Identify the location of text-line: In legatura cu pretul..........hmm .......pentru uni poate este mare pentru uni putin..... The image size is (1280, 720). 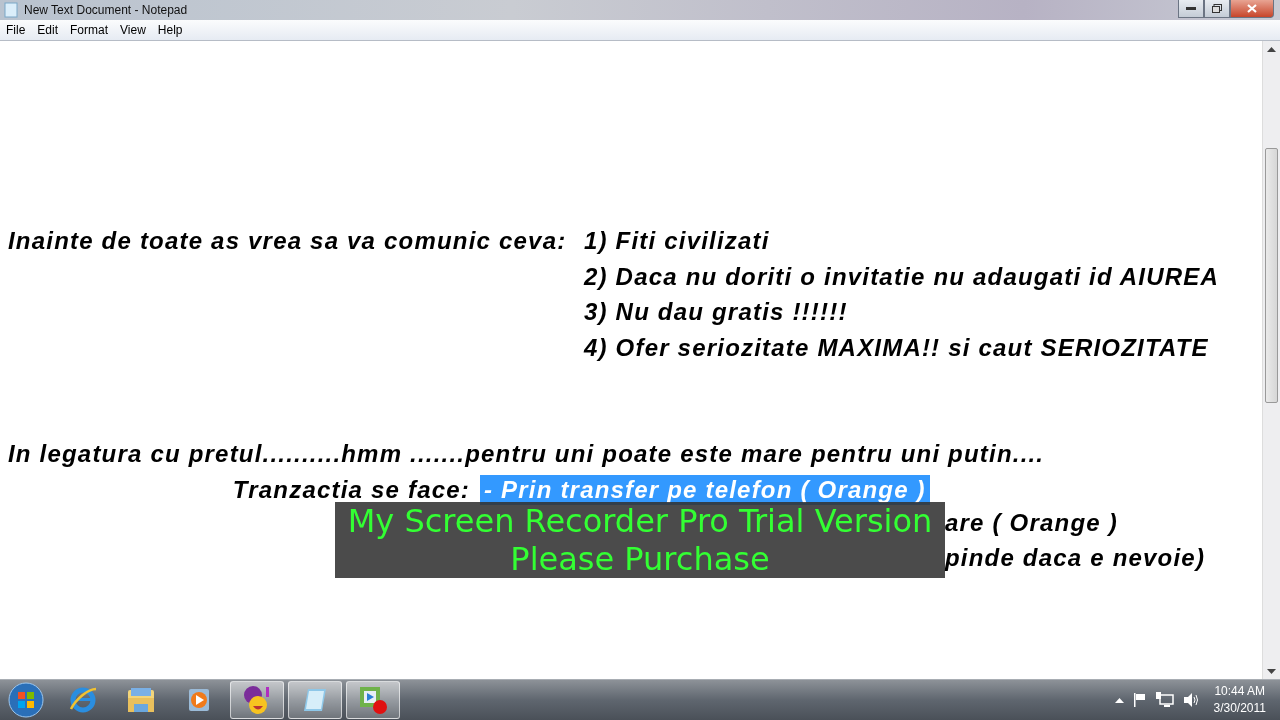
(526, 454).